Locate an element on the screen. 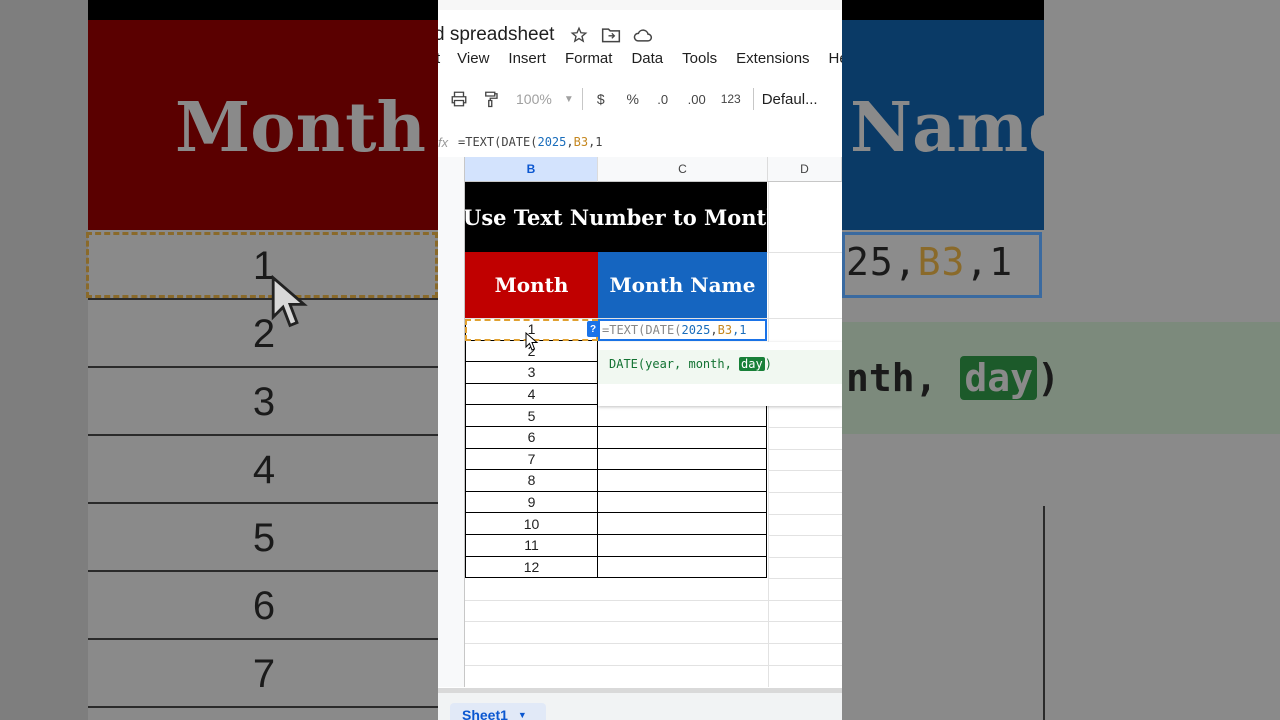 The height and width of the screenshot is (720, 1280). bg-number: 3 is located at coordinates (264, 402).